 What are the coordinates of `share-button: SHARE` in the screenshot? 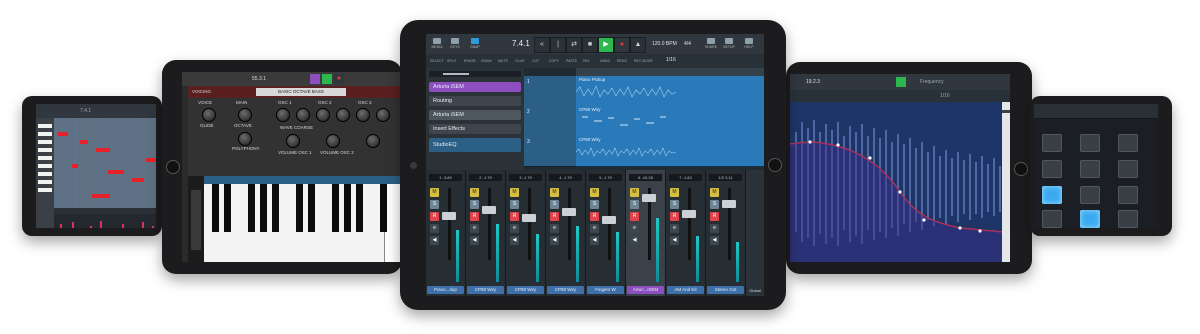 It's located at (711, 44).